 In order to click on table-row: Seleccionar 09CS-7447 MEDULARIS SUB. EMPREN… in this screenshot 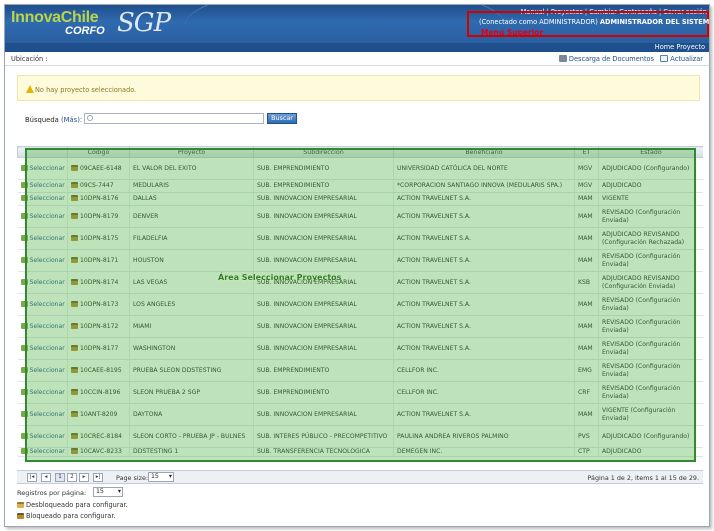, I will do `click(360, 186)`.